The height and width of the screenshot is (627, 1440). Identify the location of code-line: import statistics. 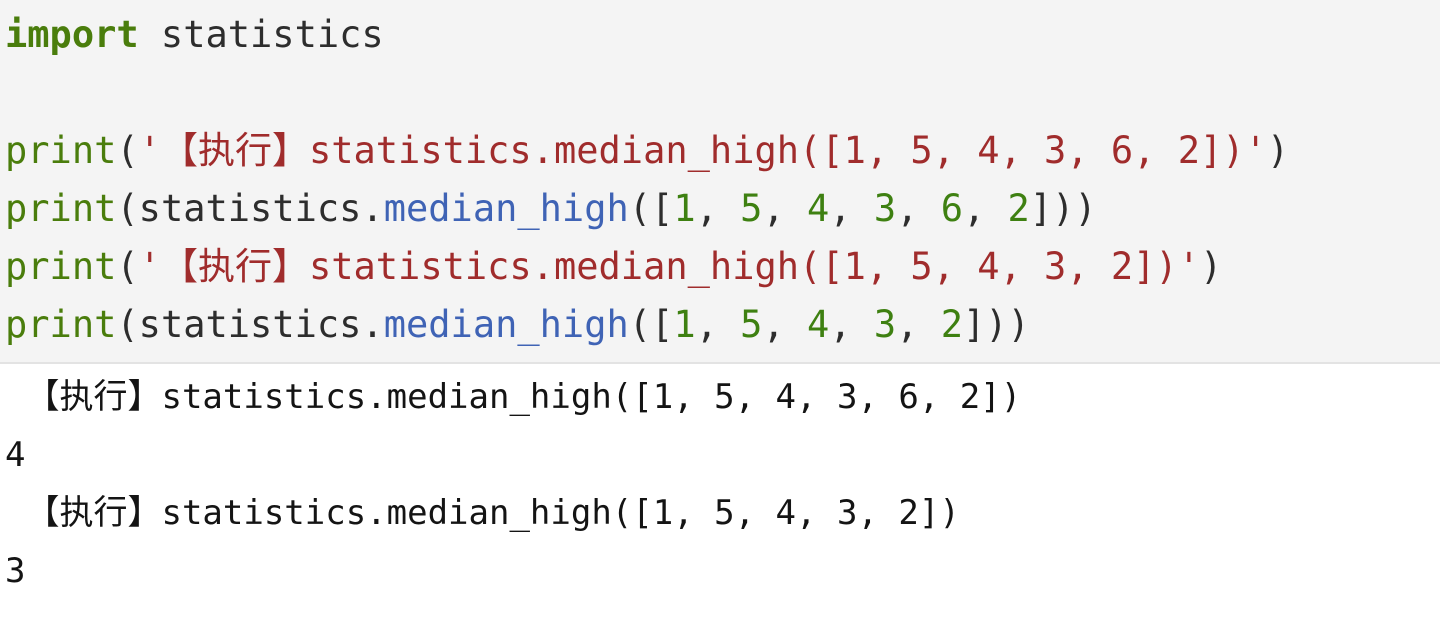
(720, 35).